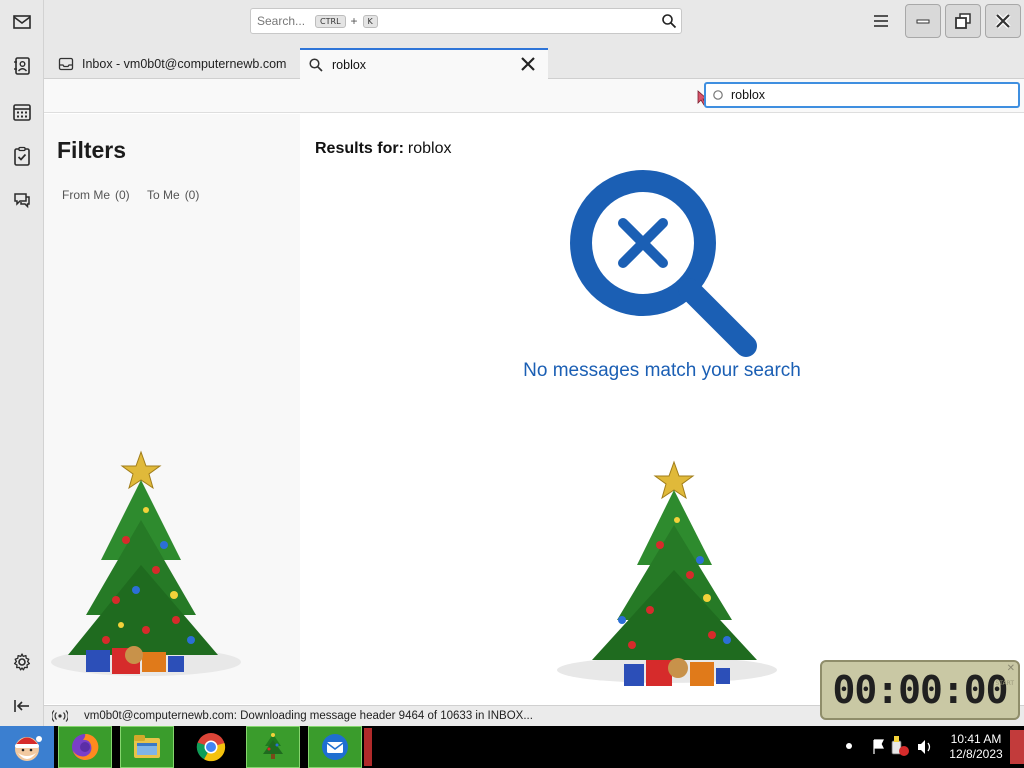 This screenshot has height=768, width=1024. I want to click on tab-strip: Inbox - vm0b0t@computernewb.com roblox, so click(534, 61).